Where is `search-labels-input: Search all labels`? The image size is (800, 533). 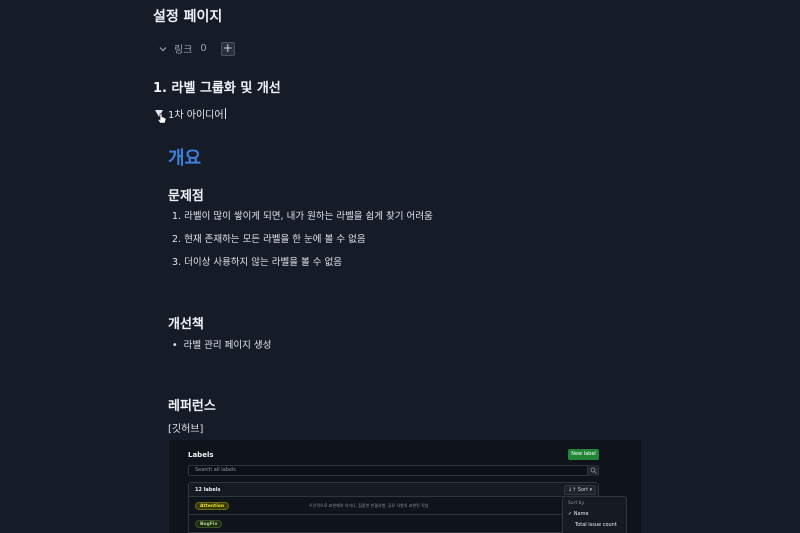 search-labels-input: Search all labels is located at coordinates (393, 470).